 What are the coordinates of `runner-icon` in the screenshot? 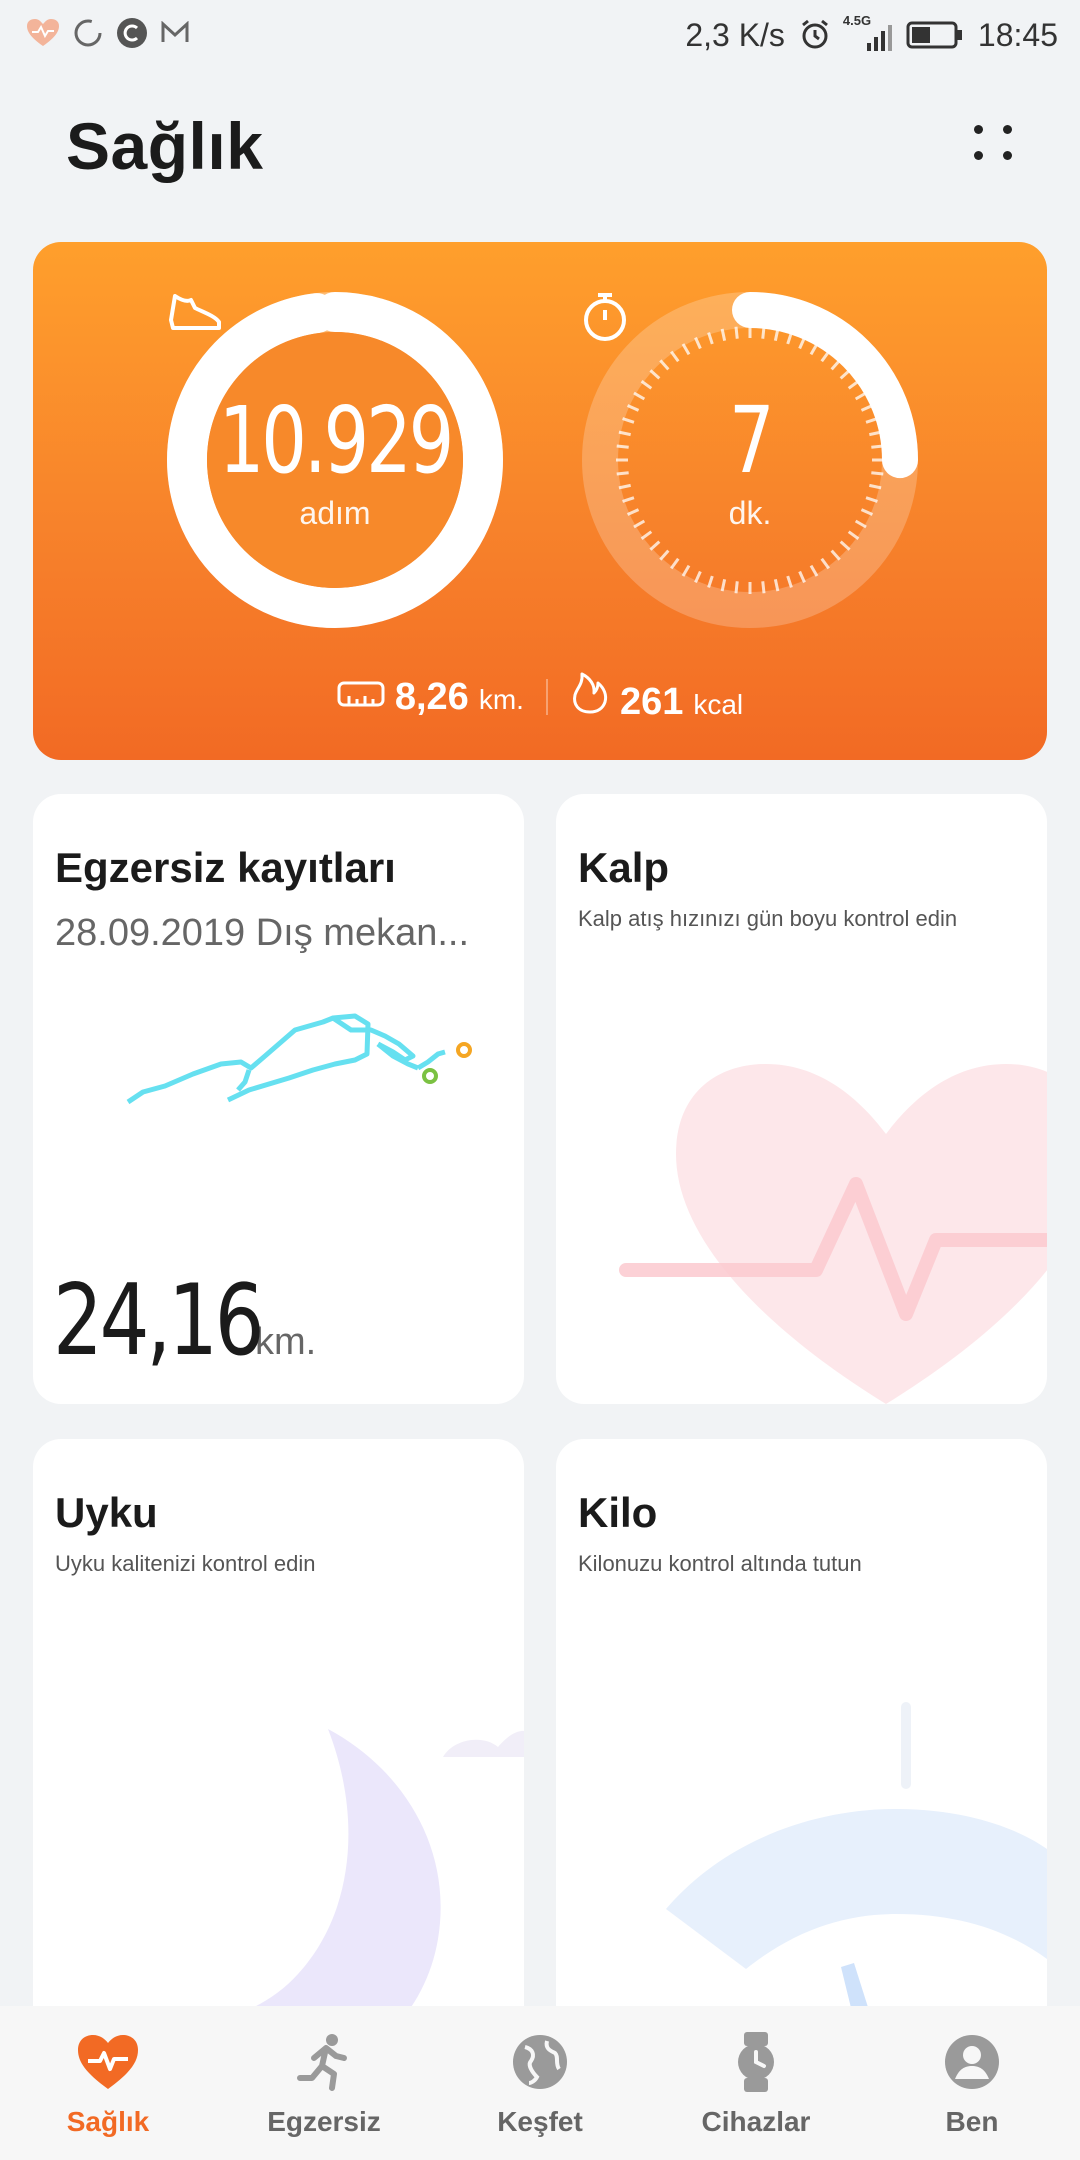 It's located at (324, 2062).